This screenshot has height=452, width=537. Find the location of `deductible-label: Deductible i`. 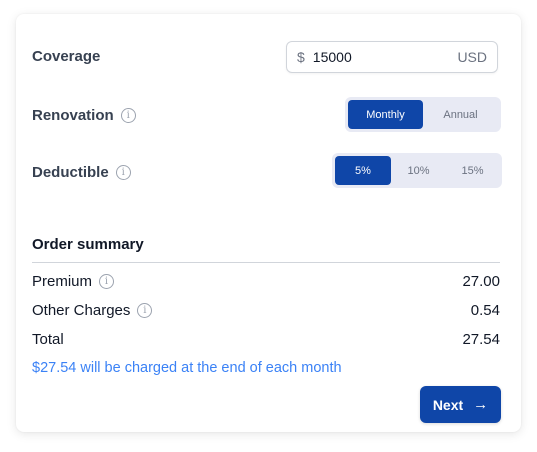

deductible-label: Deductible i is located at coordinates (81, 172).